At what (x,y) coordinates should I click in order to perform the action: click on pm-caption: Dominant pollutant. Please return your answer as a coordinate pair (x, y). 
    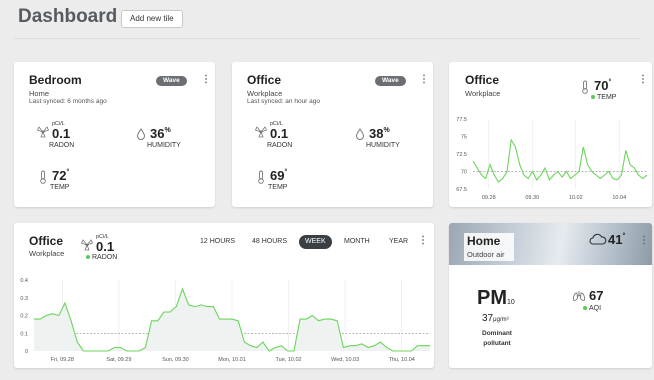
    Looking at the image, I should click on (497, 338).